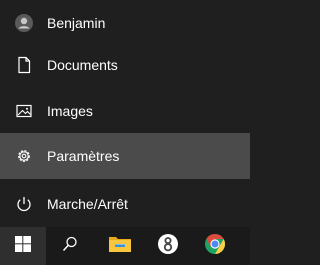 The width and height of the screenshot is (320, 265). What do you see at coordinates (76, 23) in the screenshot?
I see `start-menu-item-label: Benjamin` at bounding box center [76, 23].